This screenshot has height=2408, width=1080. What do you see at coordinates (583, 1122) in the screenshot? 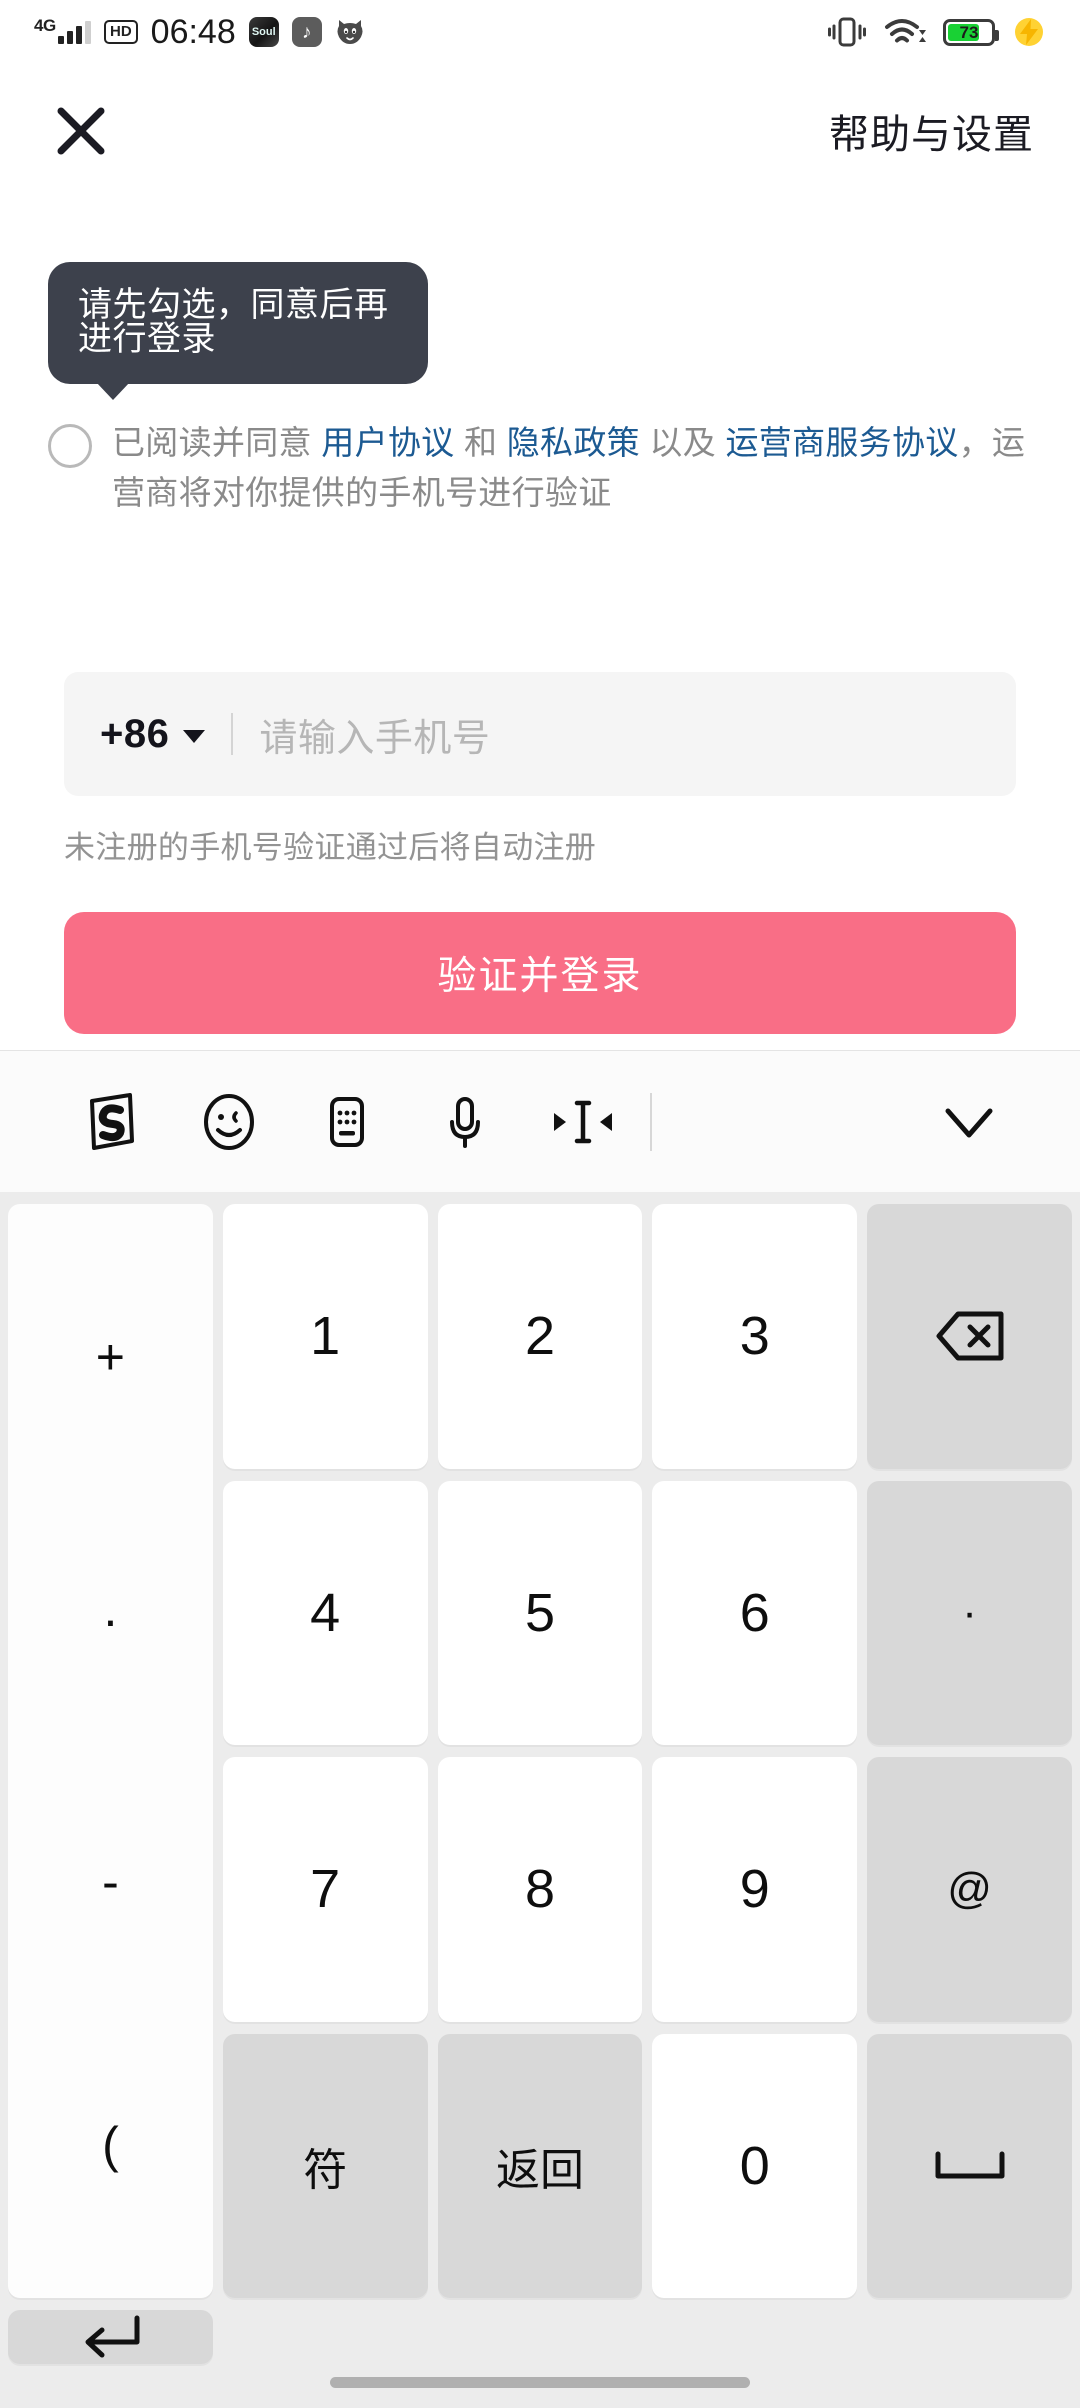
I see `cursor-move-icon` at bounding box center [583, 1122].